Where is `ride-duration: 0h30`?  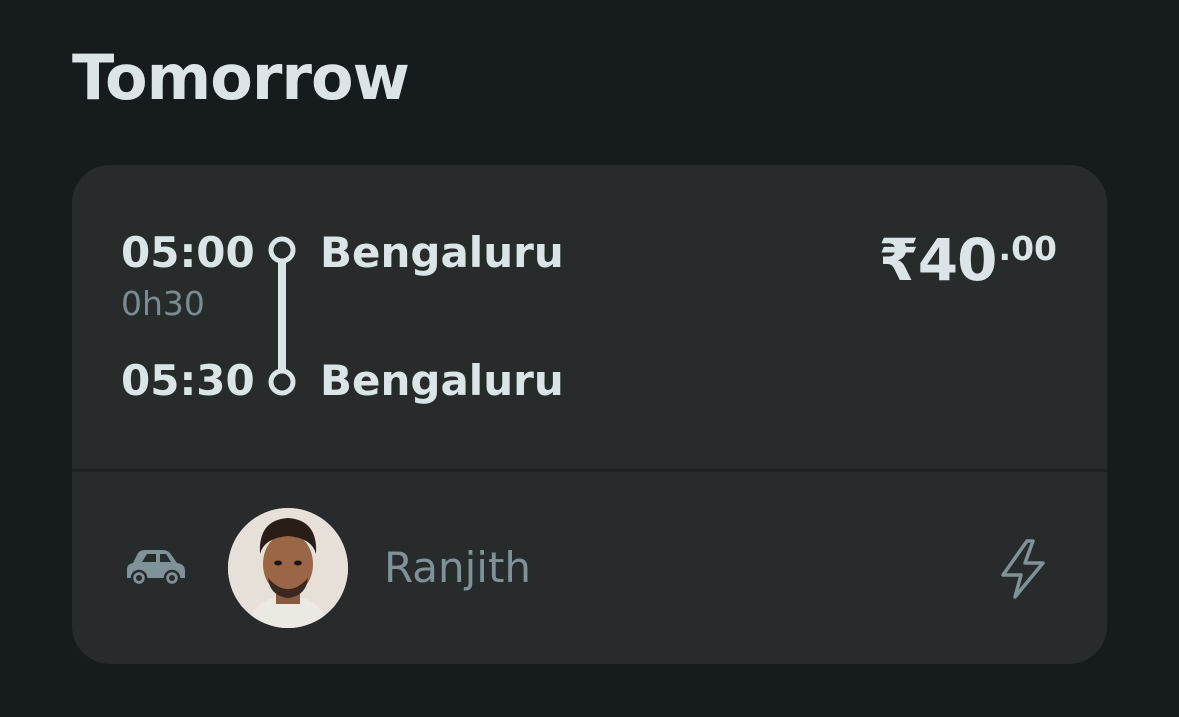 ride-duration: 0h30 is located at coordinates (163, 303).